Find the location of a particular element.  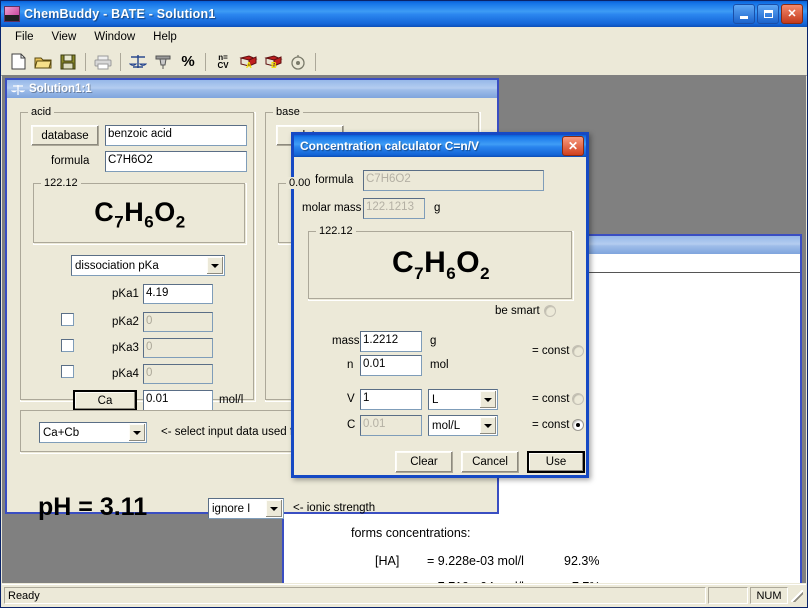

menu-window: Window is located at coordinates (114, 37).